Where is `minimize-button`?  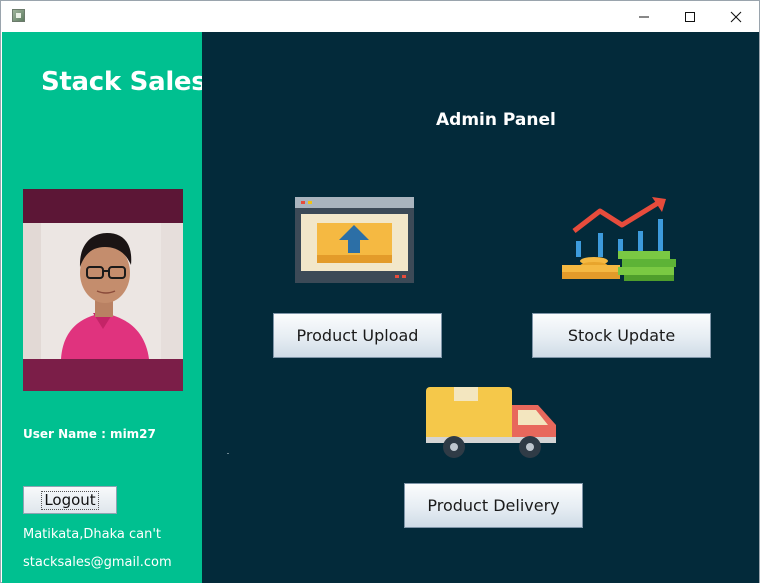 minimize-button is located at coordinates (644, 16).